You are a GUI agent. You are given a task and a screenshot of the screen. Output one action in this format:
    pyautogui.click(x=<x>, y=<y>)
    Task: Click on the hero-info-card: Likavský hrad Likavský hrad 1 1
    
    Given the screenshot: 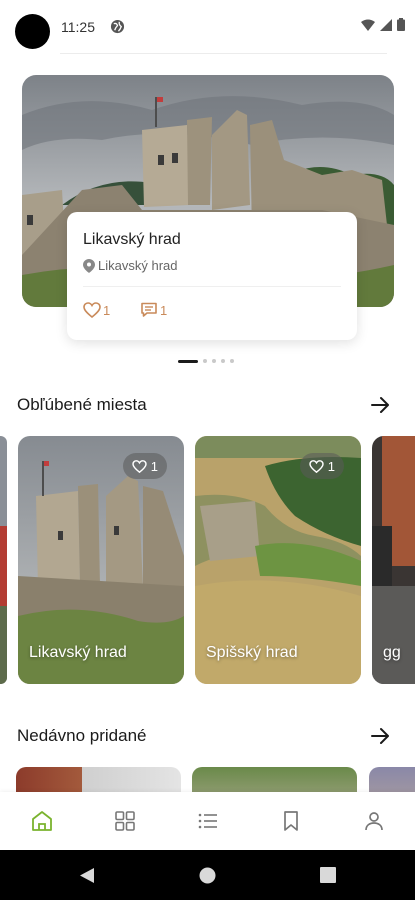 What is the action you would take?
    pyautogui.click(x=212, y=276)
    